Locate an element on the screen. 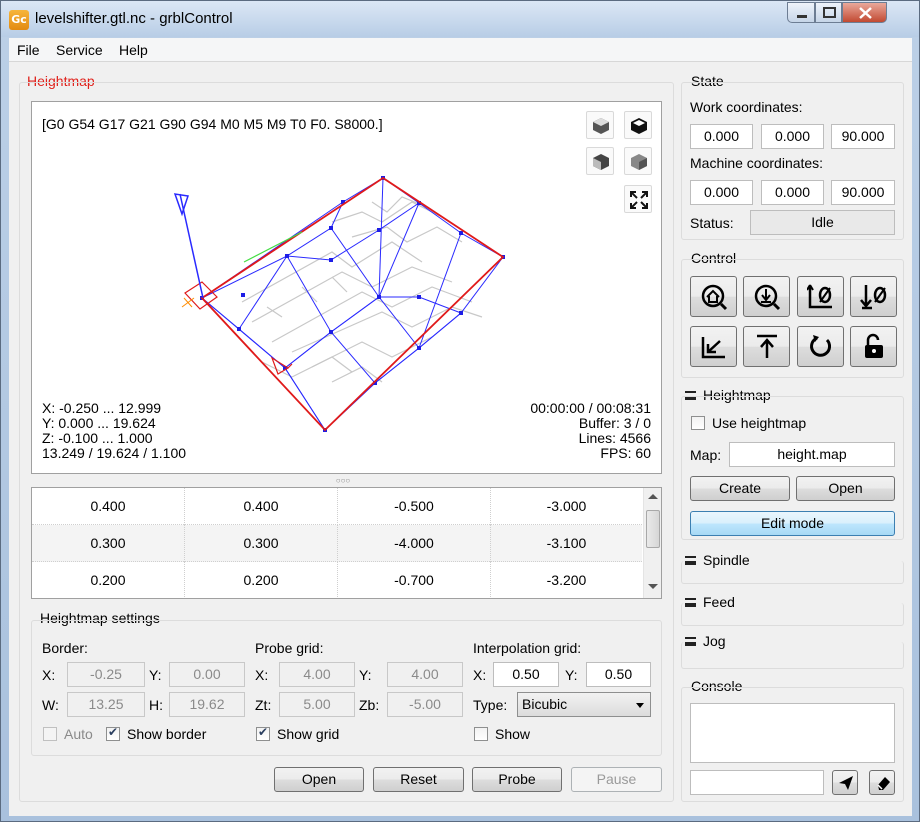 The width and height of the screenshot is (920, 822). show-interp-label: Show is located at coordinates (513, 734).